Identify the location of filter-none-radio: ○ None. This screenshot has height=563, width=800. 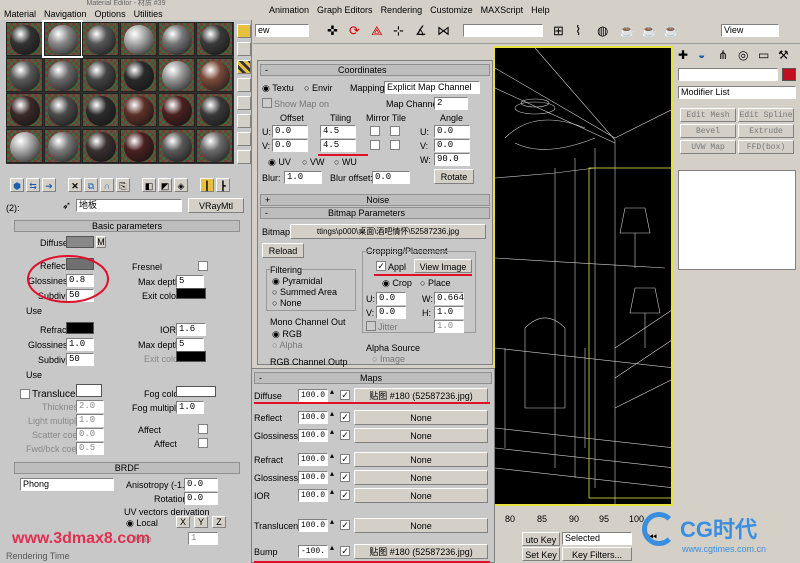
(286, 303).